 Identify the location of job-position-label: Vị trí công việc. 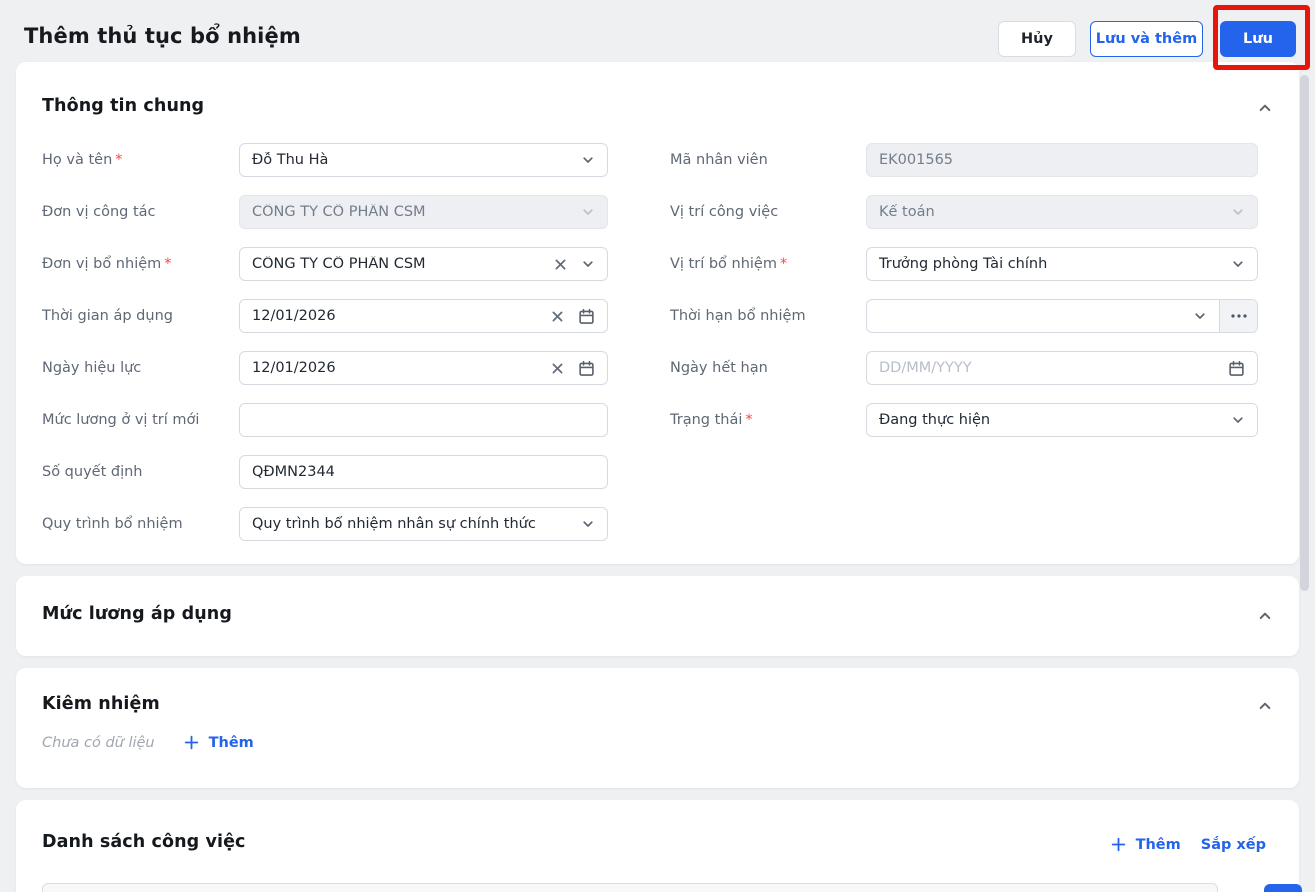
(724, 212).